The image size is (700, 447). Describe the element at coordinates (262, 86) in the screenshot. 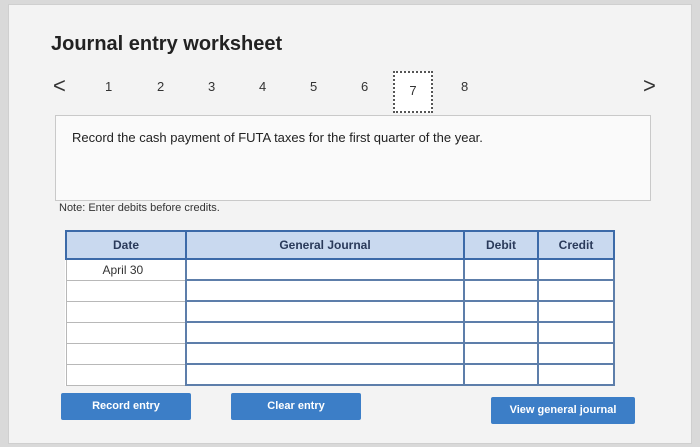

I see `step-4: 4` at that location.